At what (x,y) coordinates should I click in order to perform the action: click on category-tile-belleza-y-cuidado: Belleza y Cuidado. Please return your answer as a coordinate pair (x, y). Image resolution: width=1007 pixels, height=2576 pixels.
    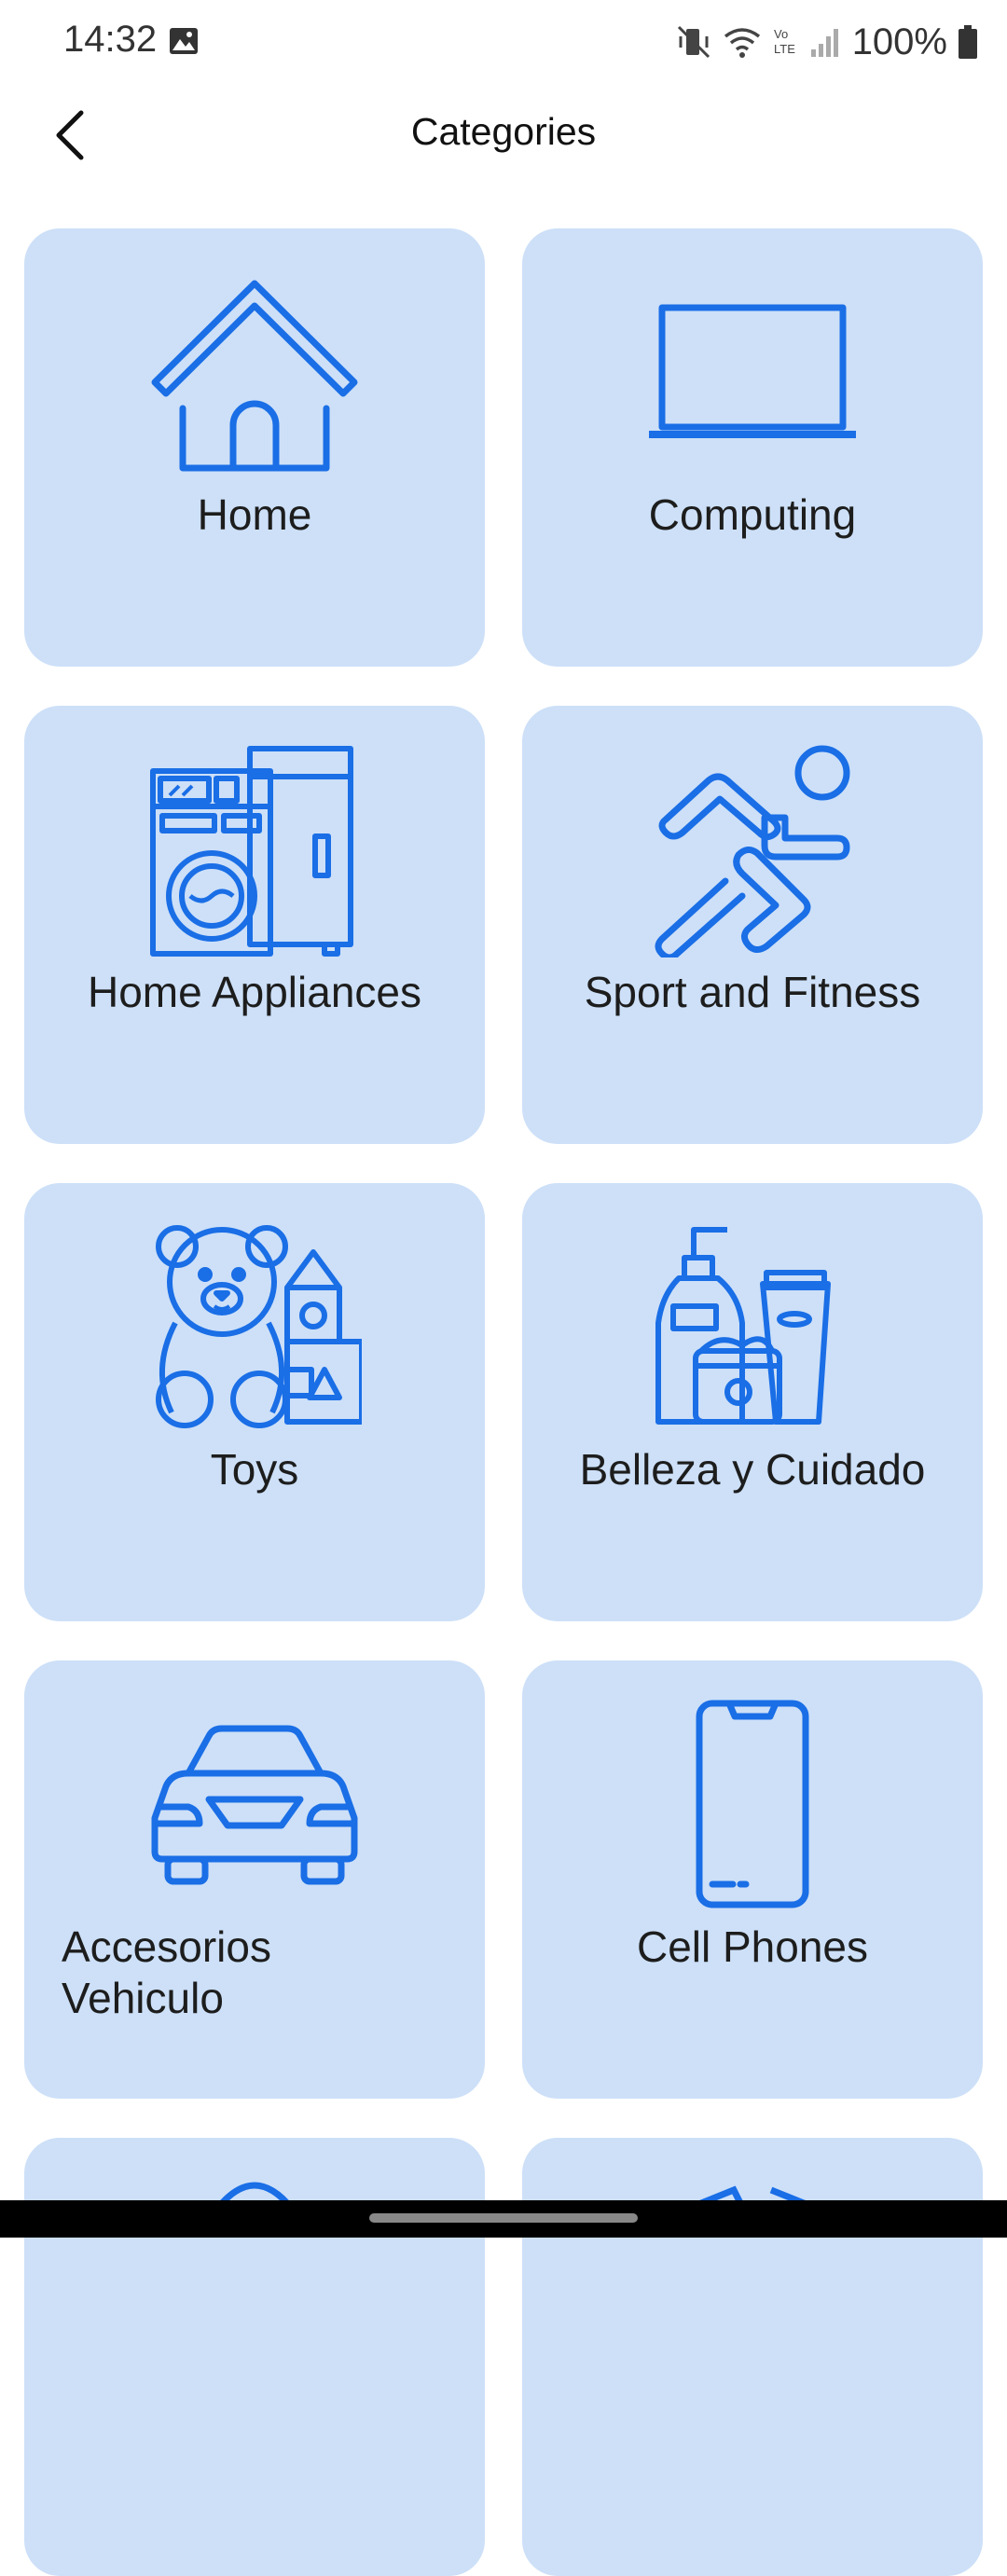
    Looking at the image, I should click on (752, 1402).